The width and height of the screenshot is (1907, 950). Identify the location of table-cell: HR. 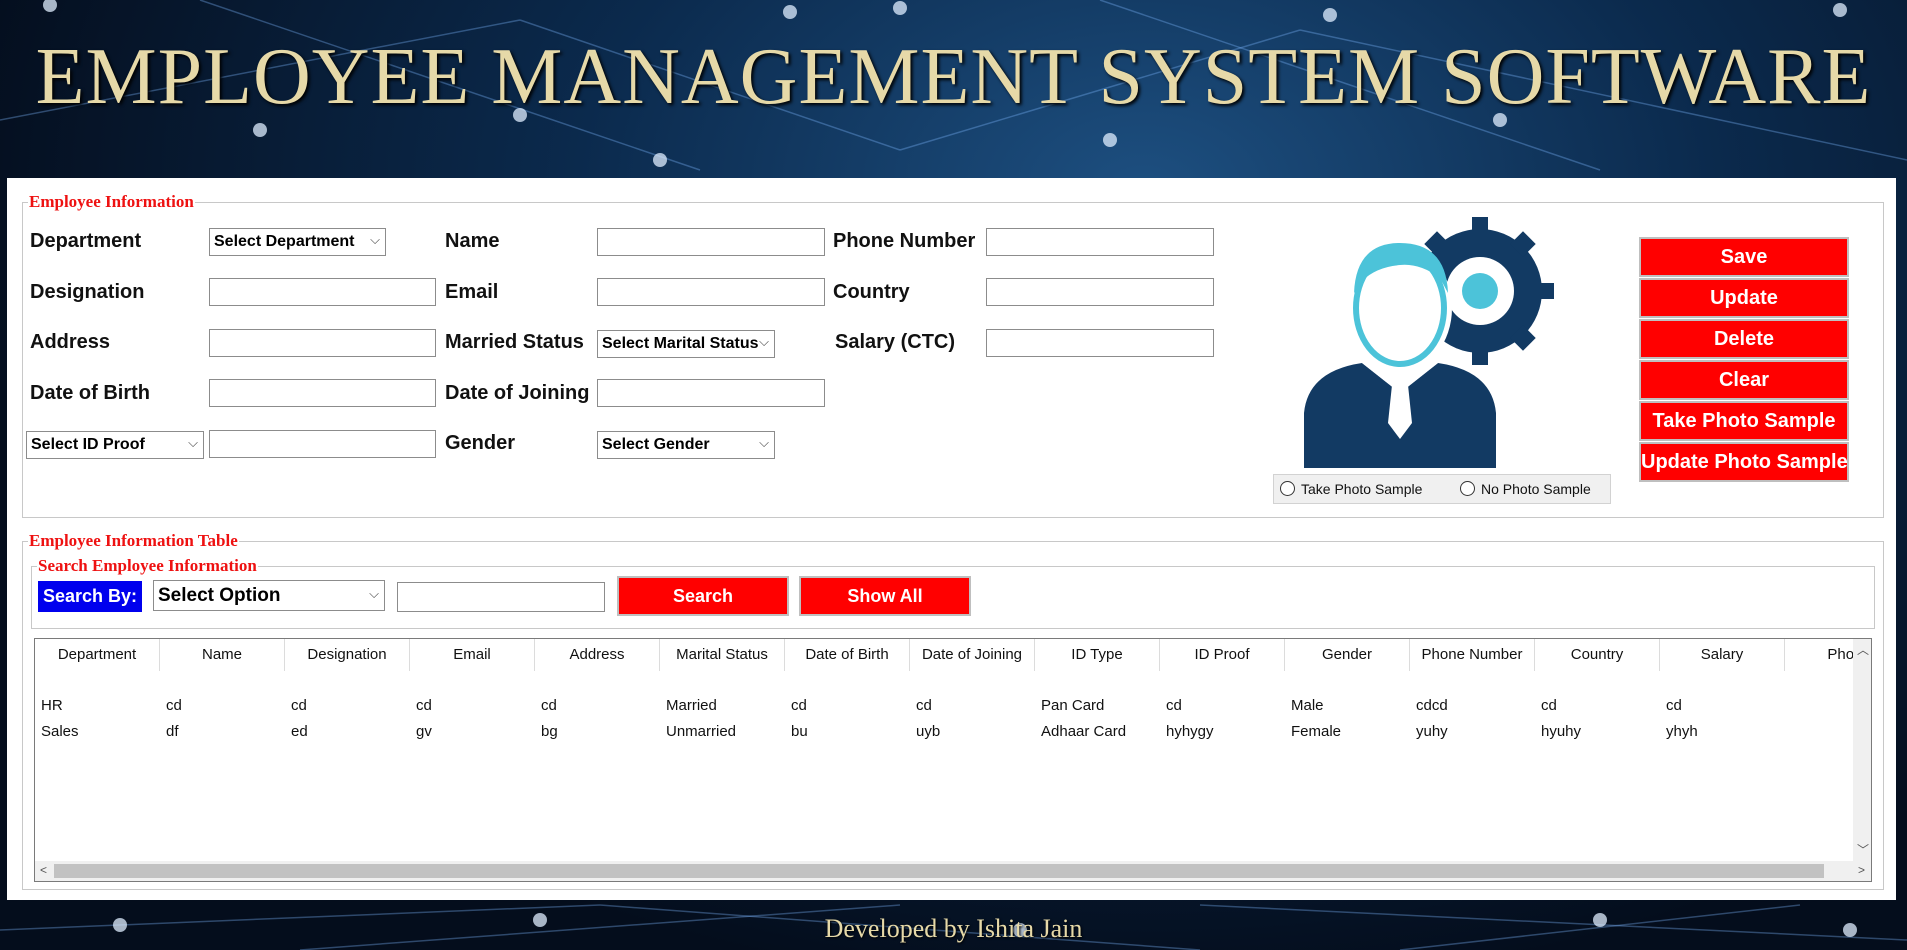
(52, 705).